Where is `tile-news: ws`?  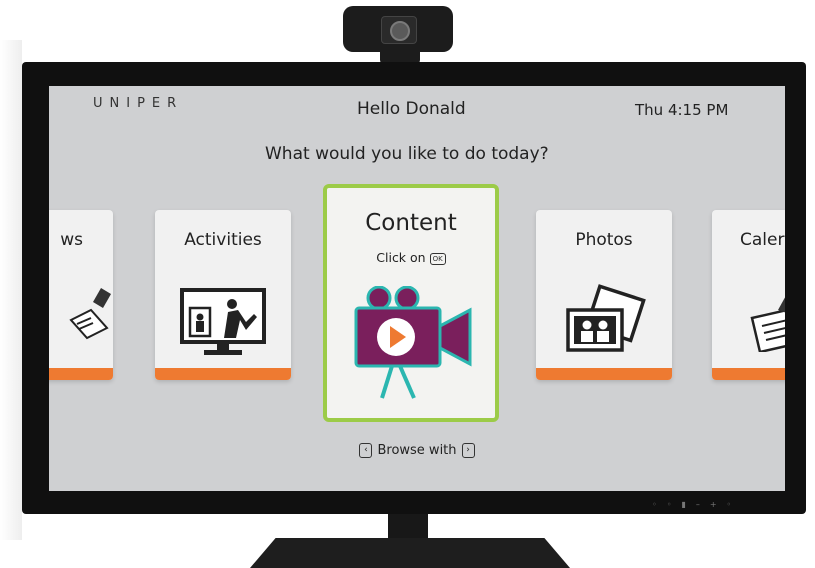
tile-news: ws is located at coordinates (81, 295).